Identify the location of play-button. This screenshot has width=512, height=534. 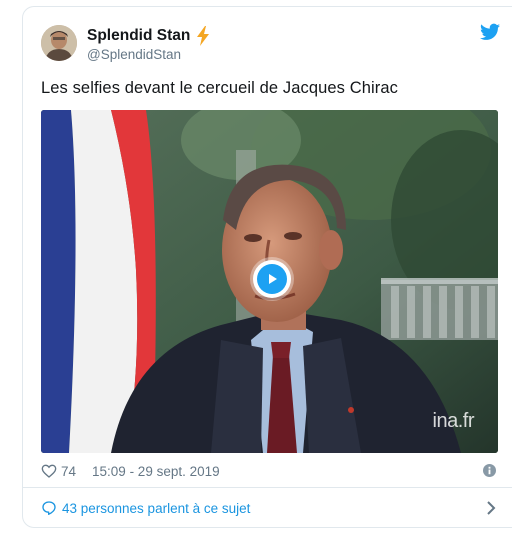
(272, 279).